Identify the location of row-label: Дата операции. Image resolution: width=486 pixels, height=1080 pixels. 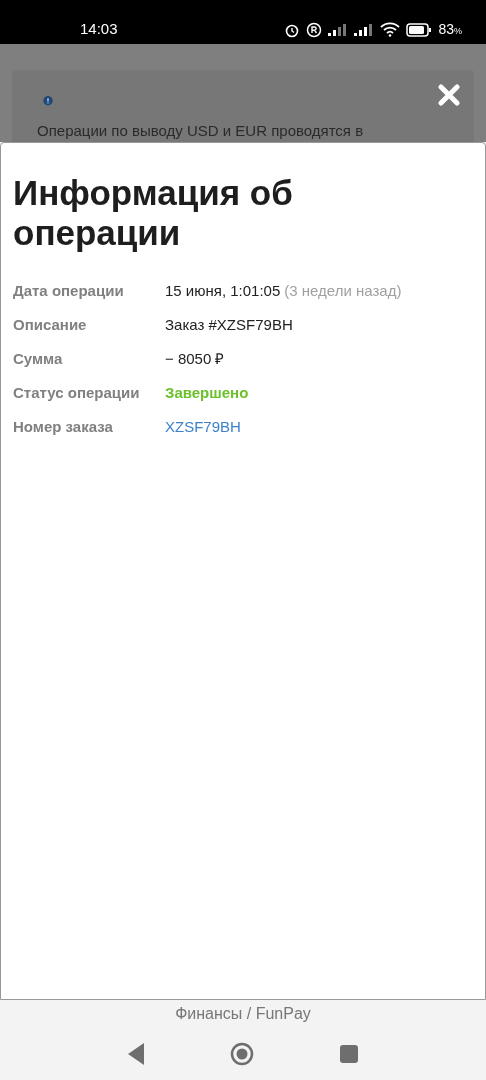
(69, 291).